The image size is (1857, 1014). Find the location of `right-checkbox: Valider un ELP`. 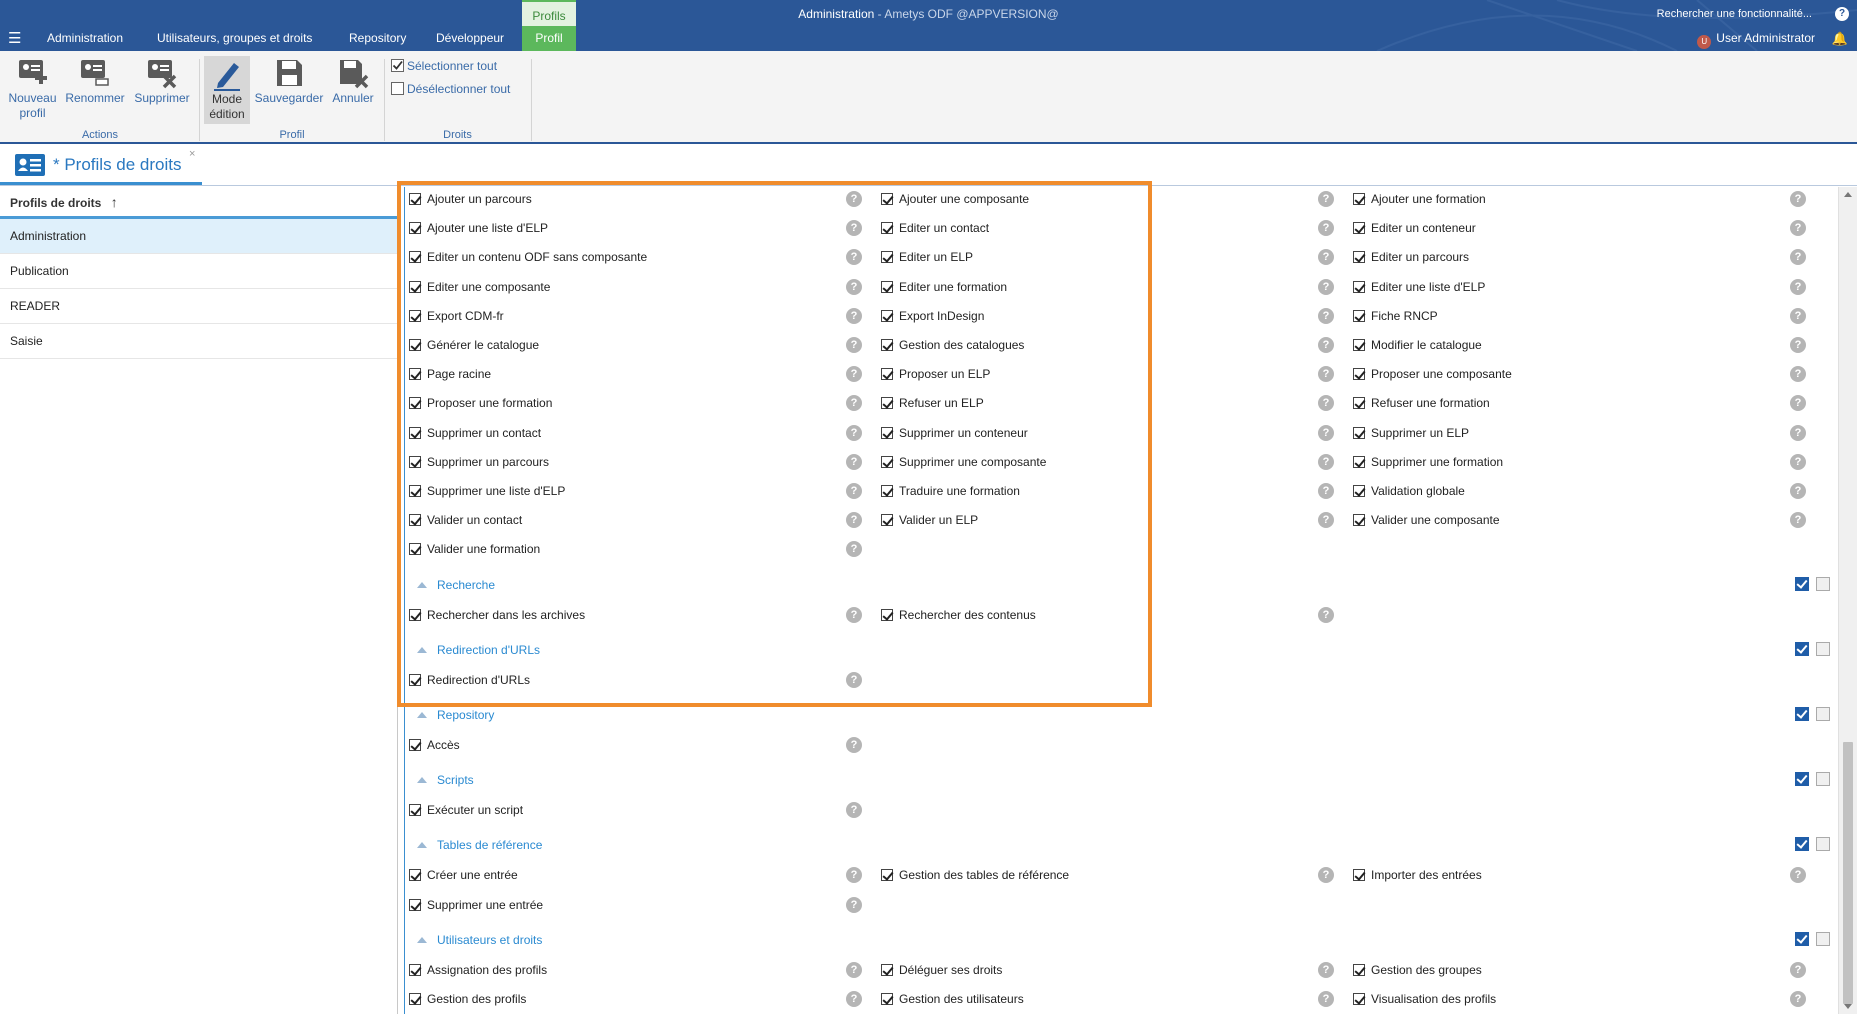

right-checkbox: Valider un ELP is located at coordinates (929, 520).